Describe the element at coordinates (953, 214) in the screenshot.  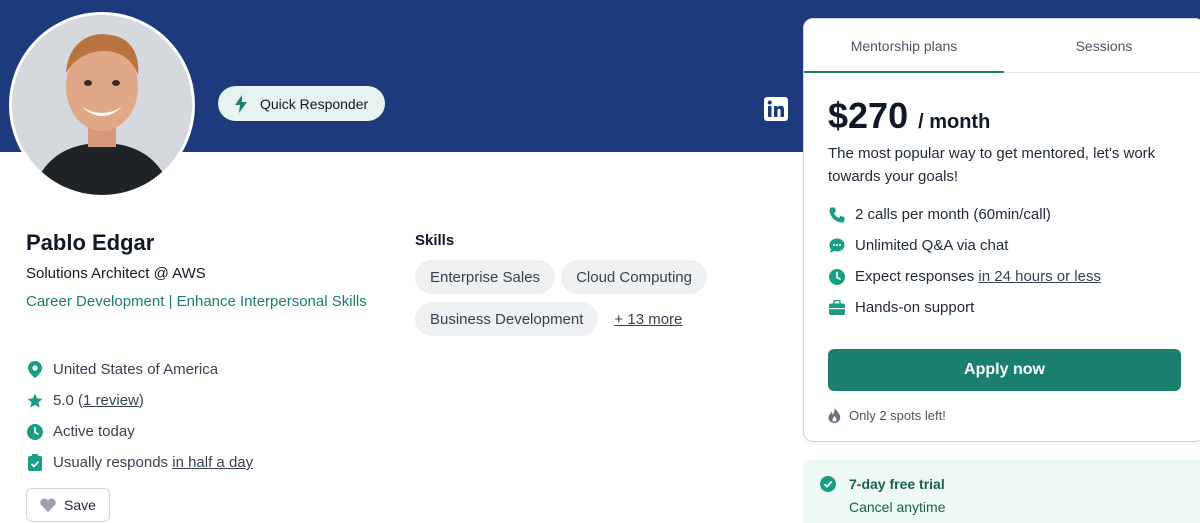
I see `feature-calls-text: 2 calls per month (60min/call)` at that location.